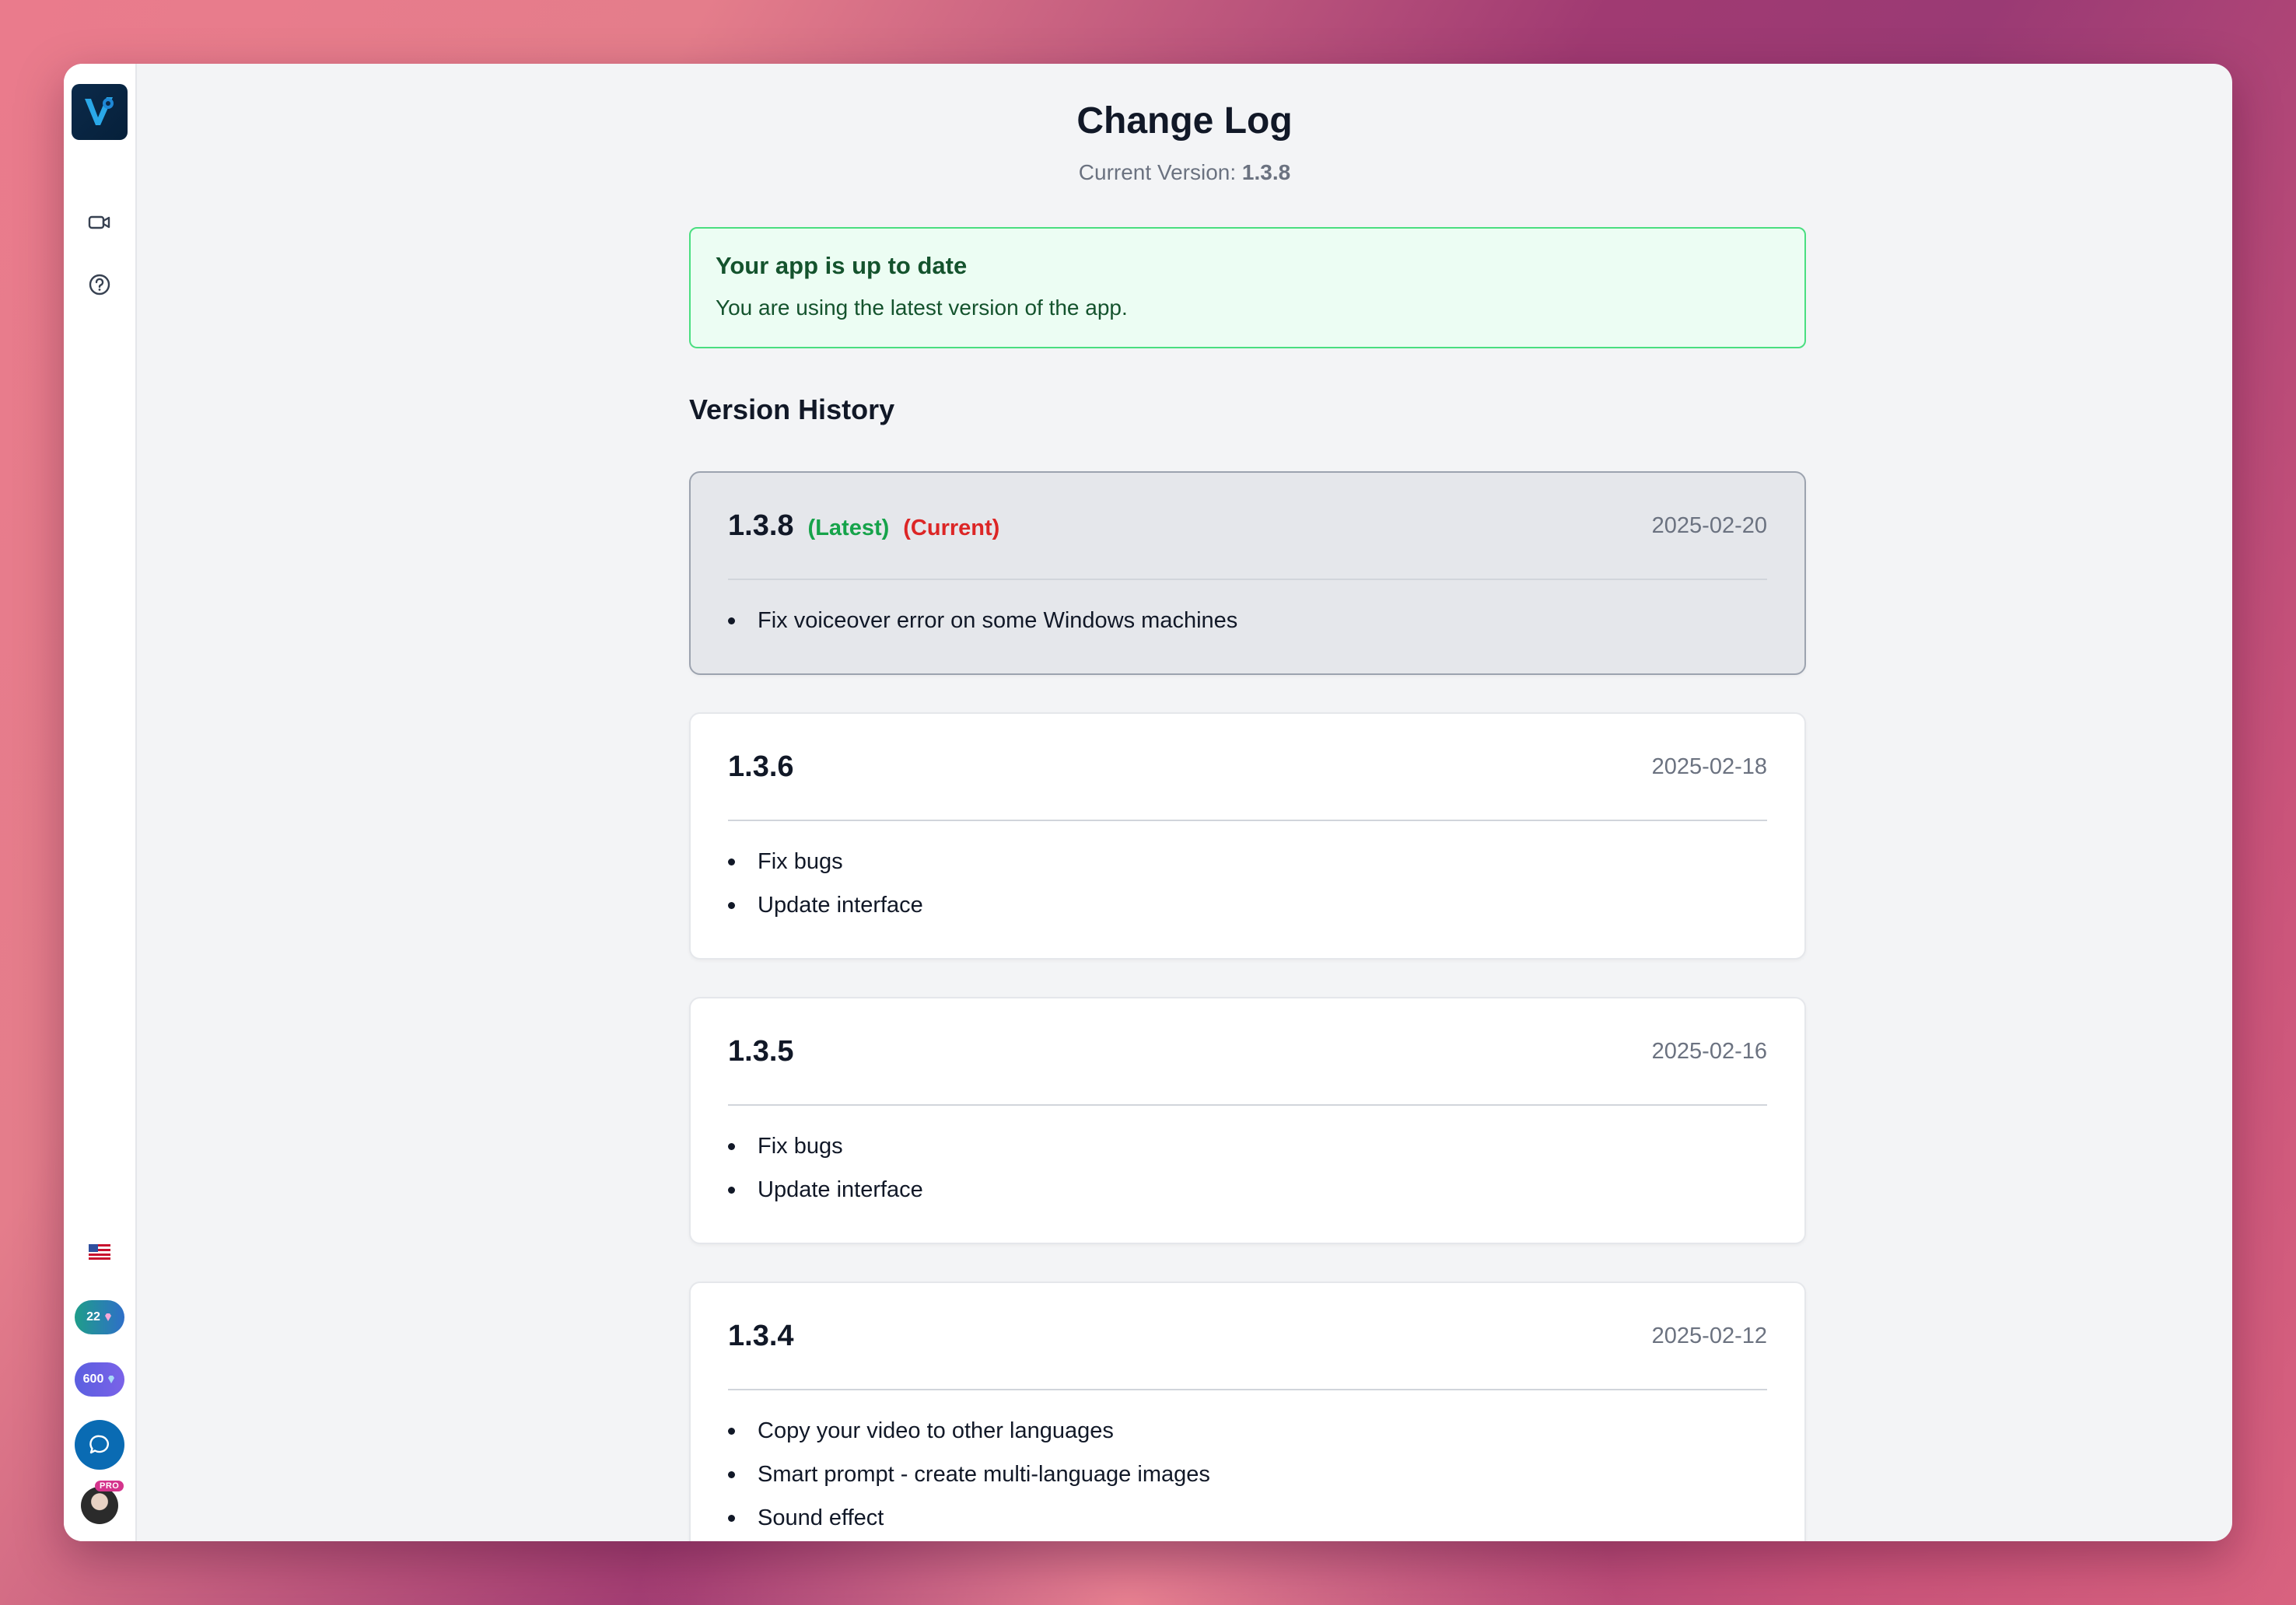 This screenshot has height=1605, width=2296. I want to click on version-number: 1.3.4, so click(761, 1336).